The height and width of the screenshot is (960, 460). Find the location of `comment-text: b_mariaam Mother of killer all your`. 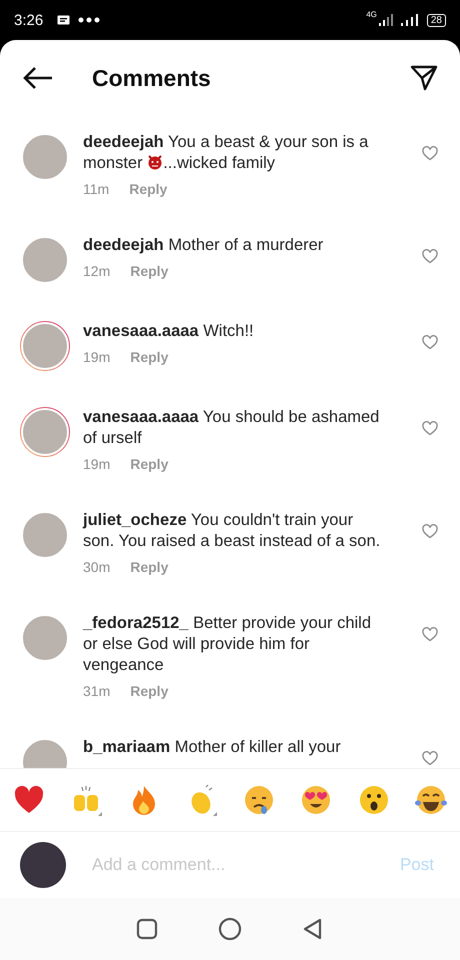

comment-text: b_mariaam Mother of killer all your is located at coordinates (212, 747).